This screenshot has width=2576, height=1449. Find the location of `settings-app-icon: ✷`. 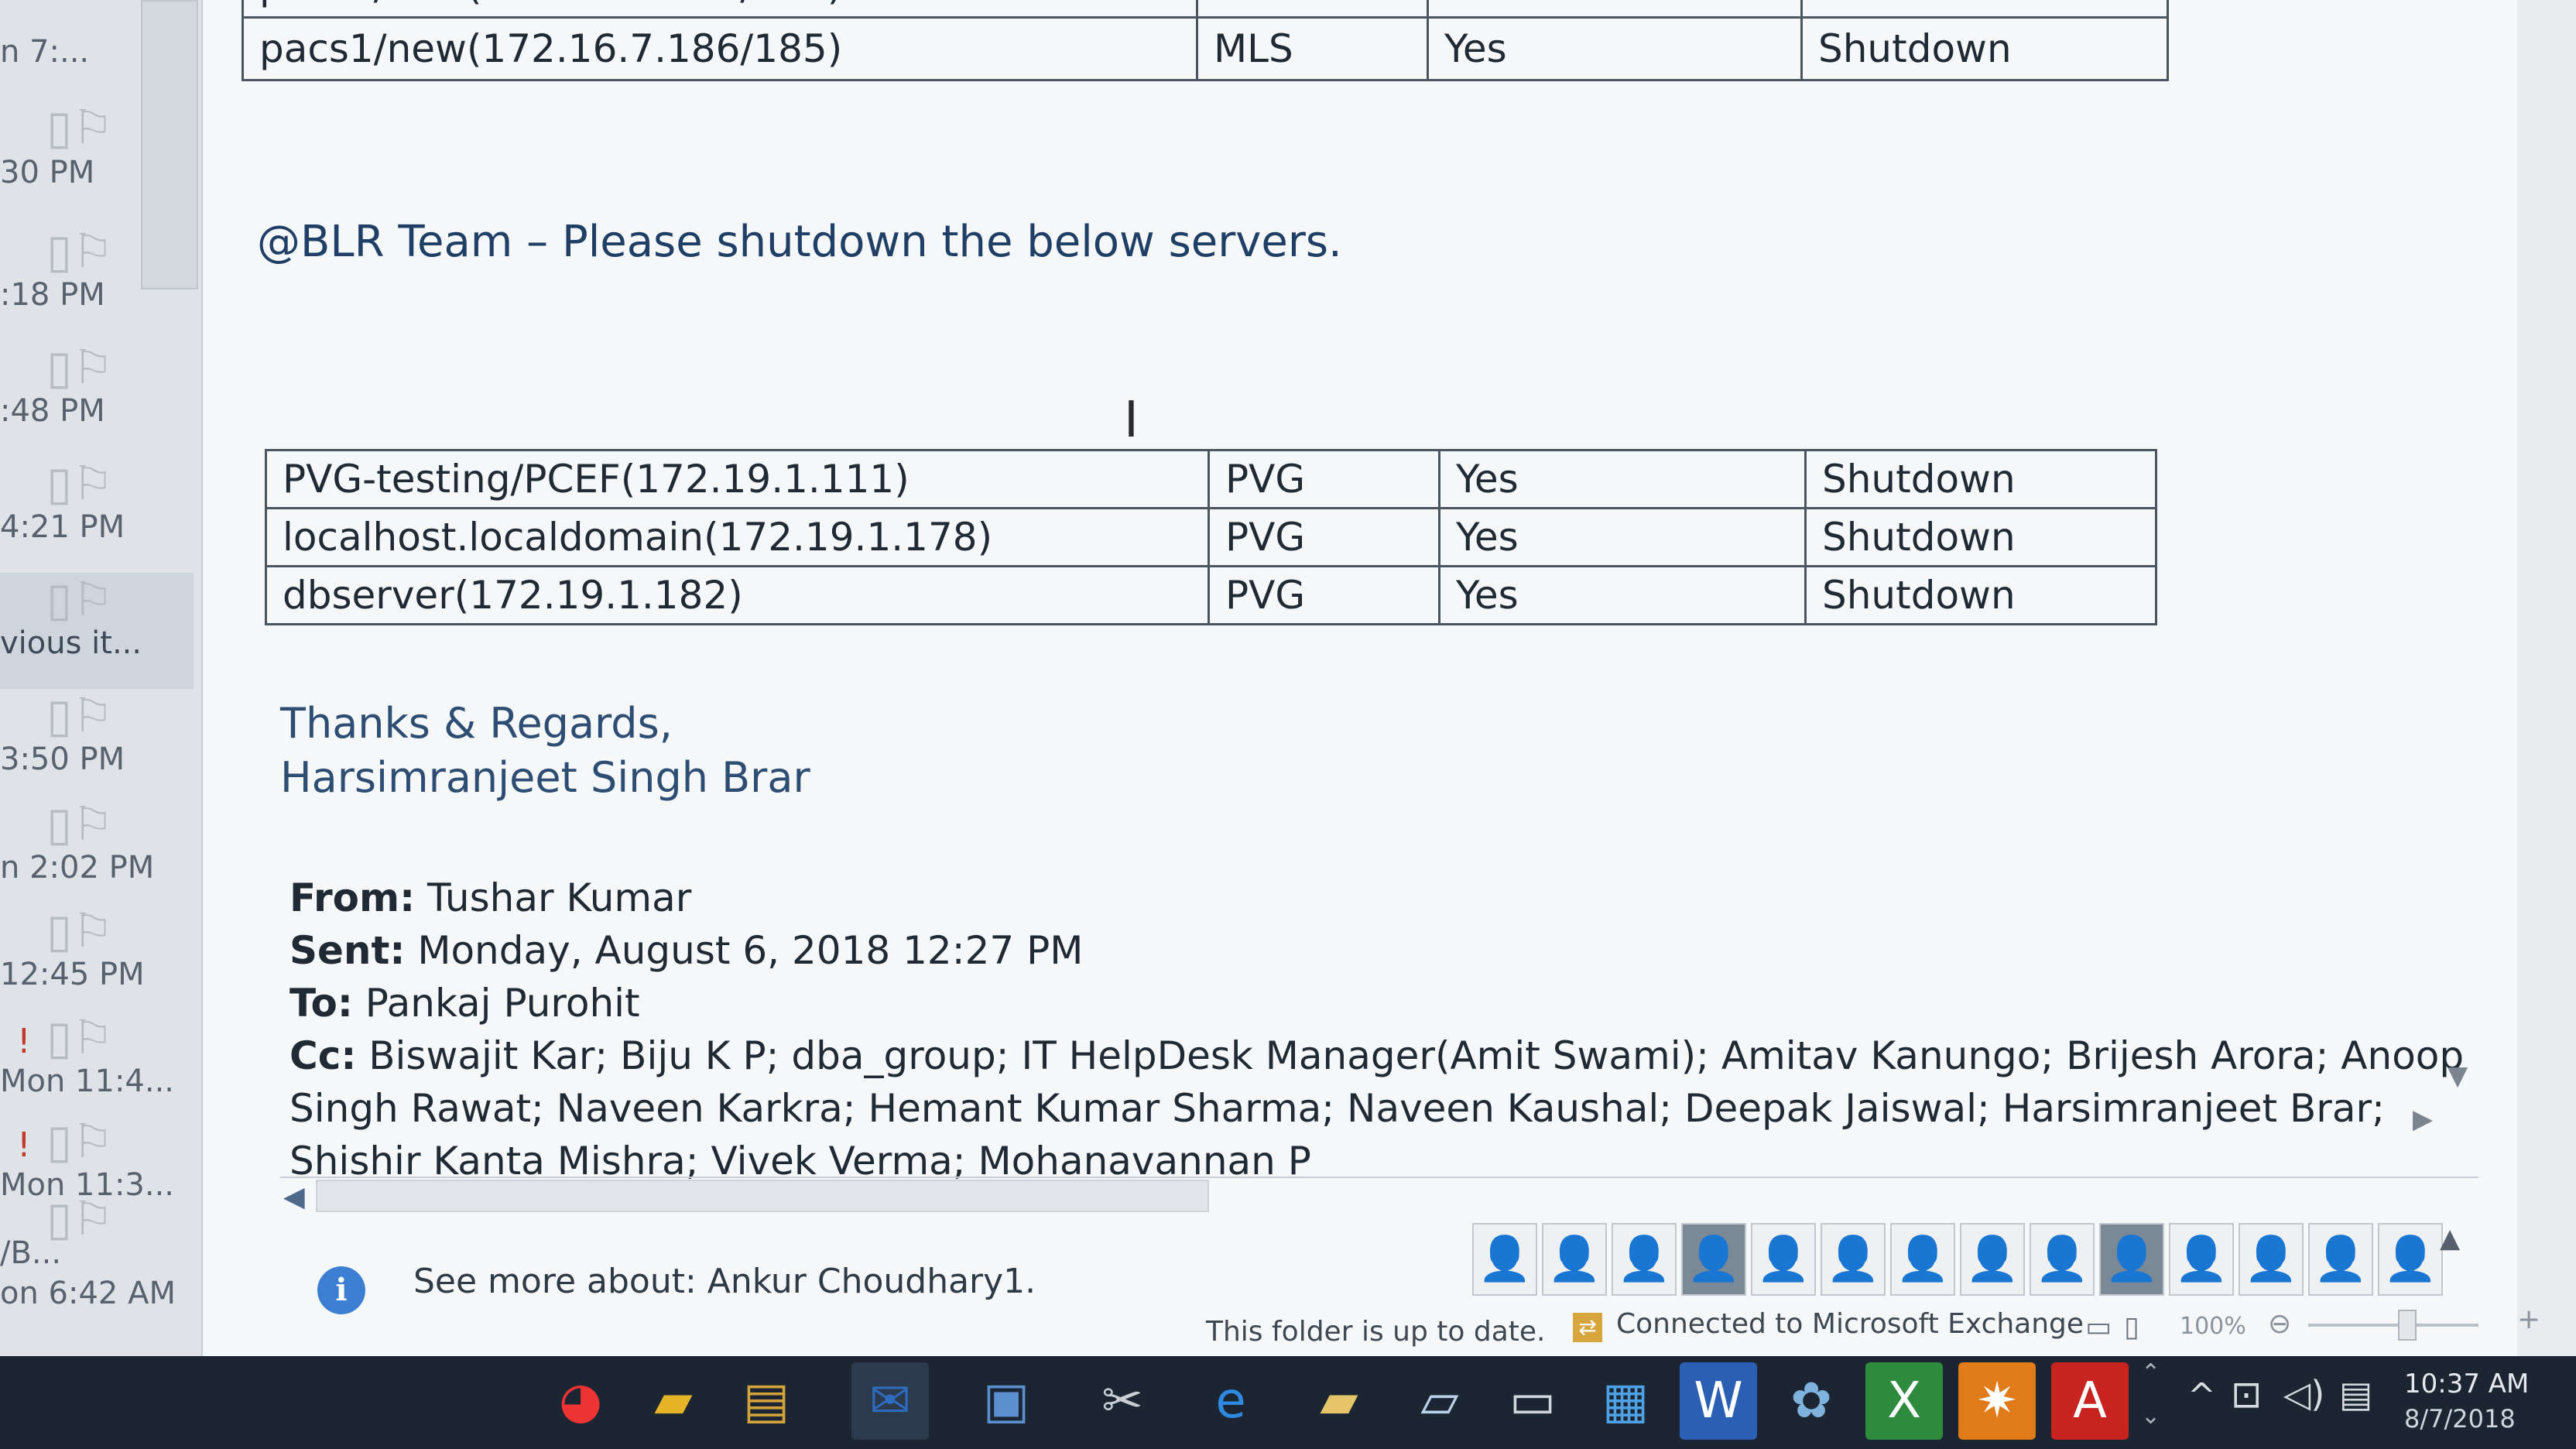

settings-app-icon: ✷ is located at coordinates (1997, 1401).